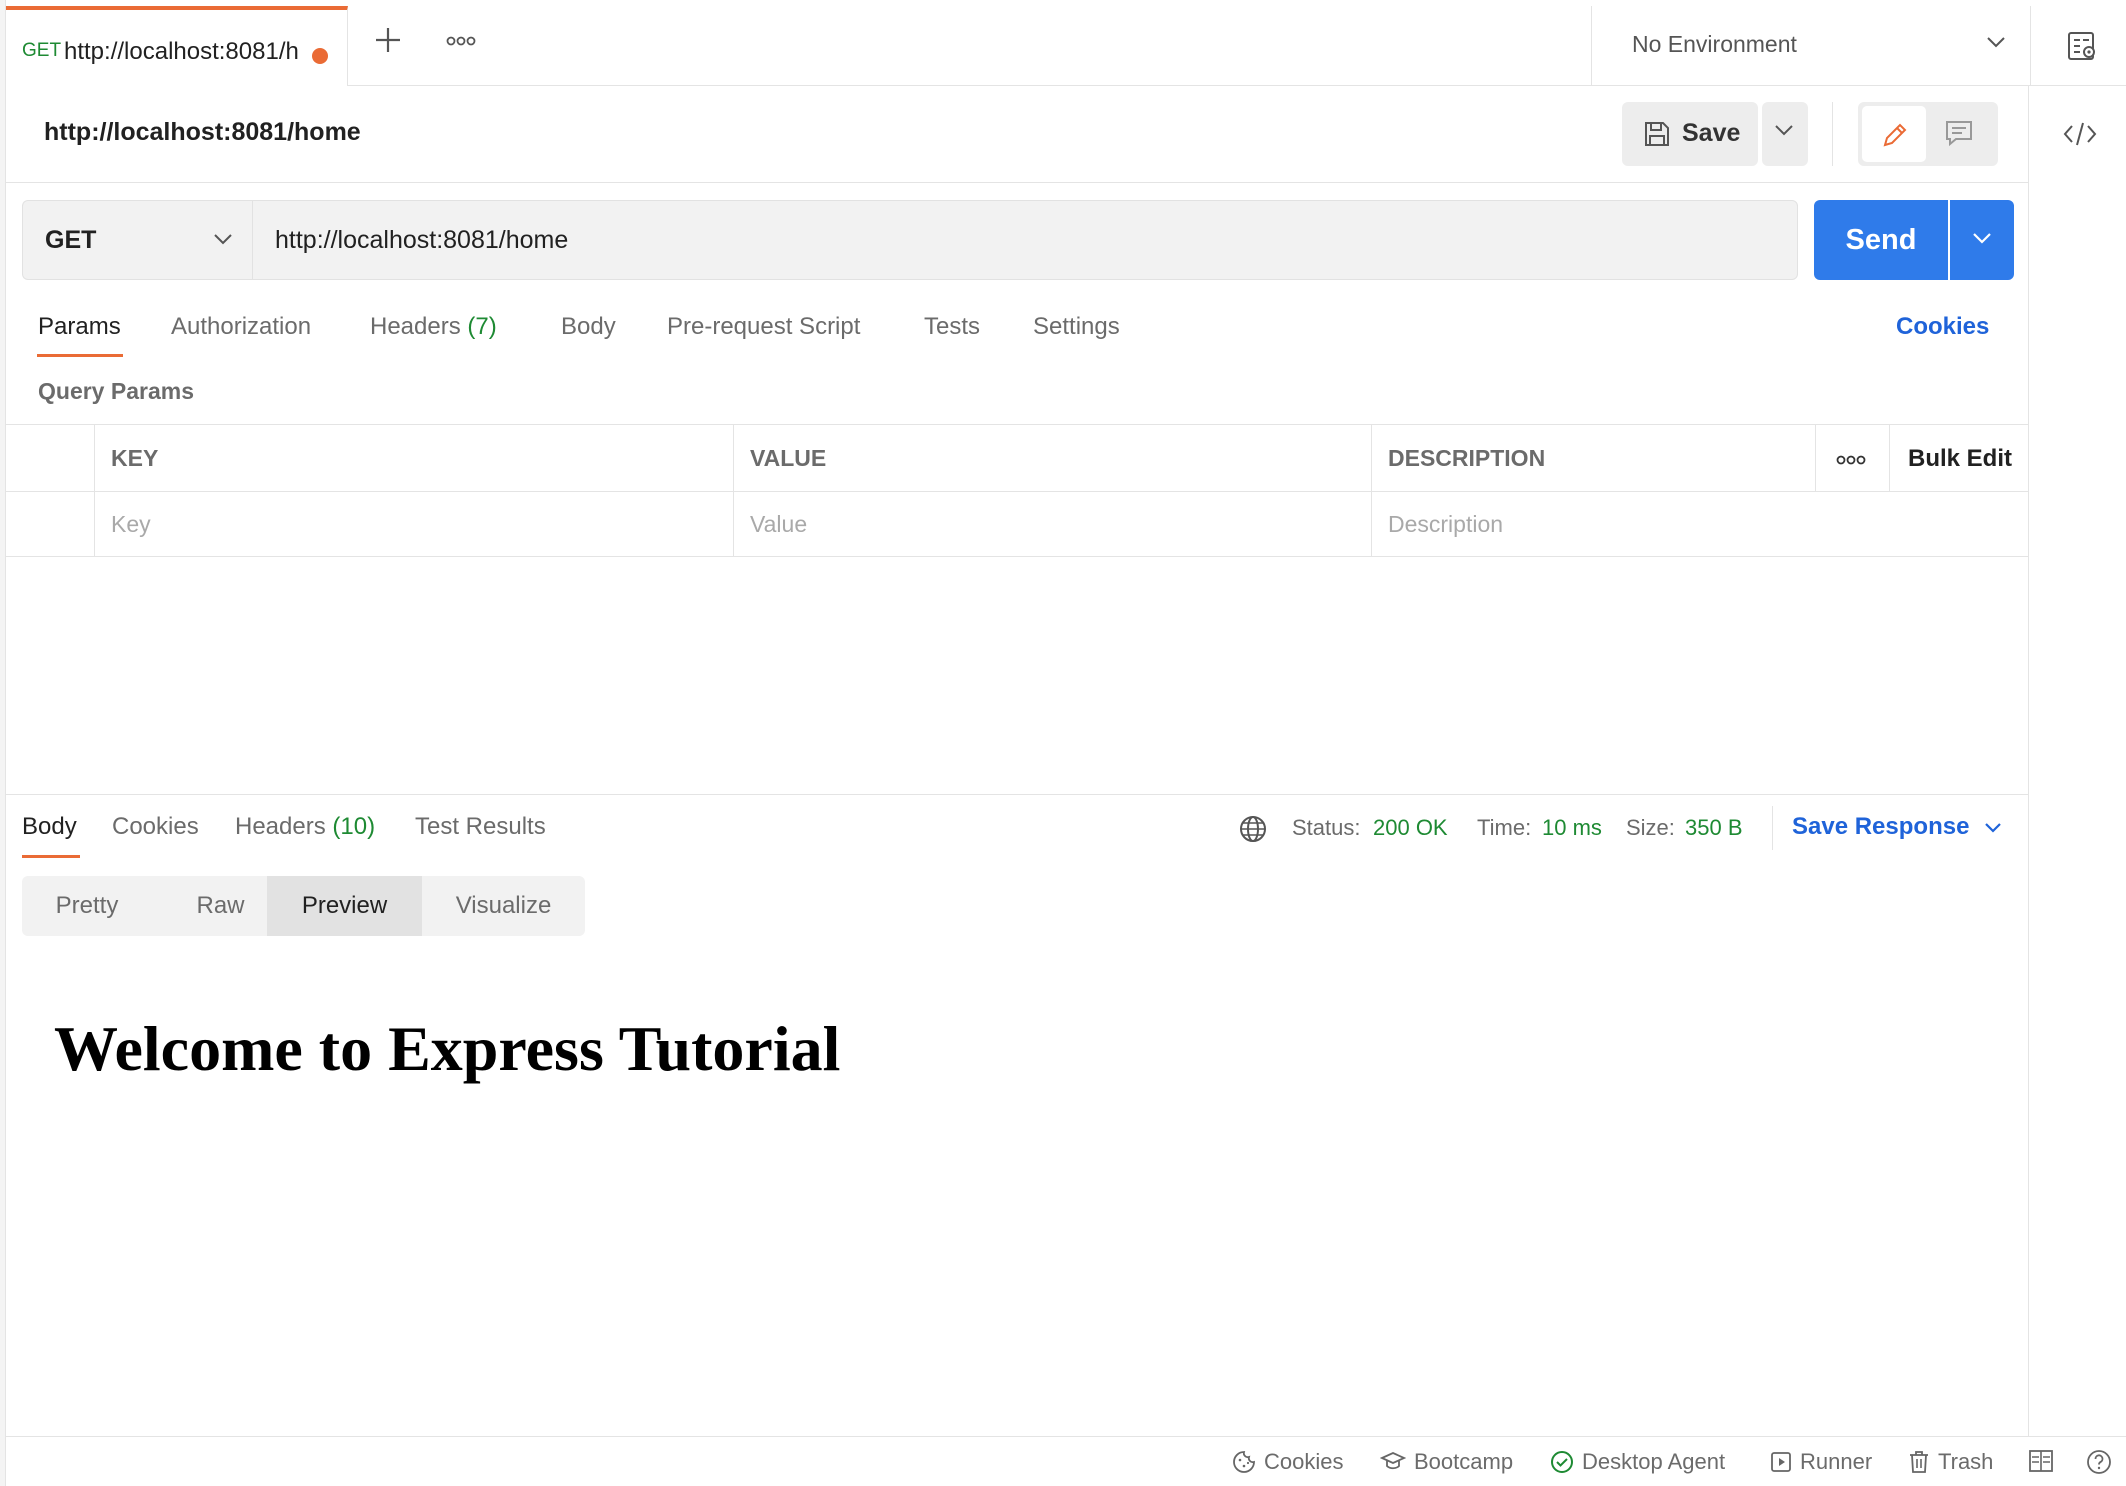 This screenshot has height=1486, width=2126. I want to click on environment-quick-look-icon, so click(2082, 46).